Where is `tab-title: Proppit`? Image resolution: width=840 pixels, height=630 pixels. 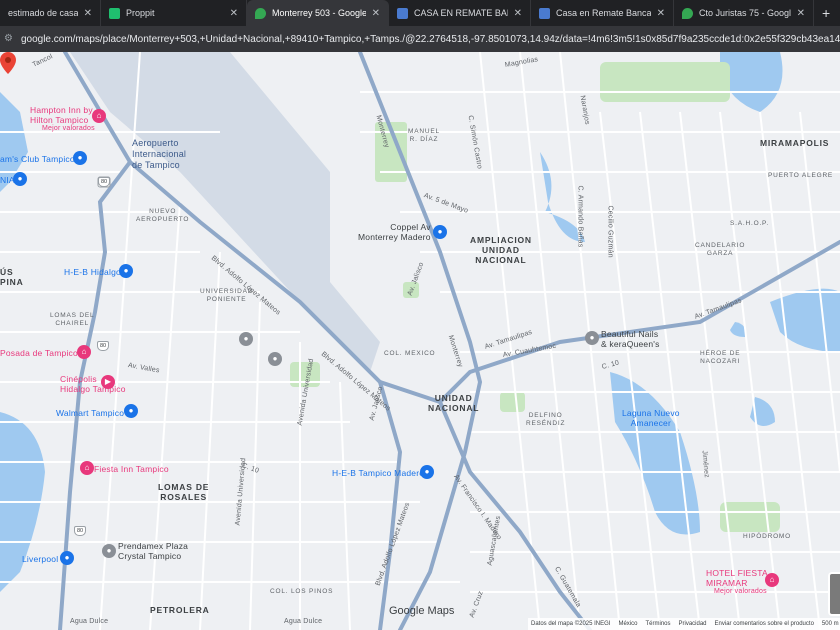 tab-title: Proppit is located at coordinates (140, 13).